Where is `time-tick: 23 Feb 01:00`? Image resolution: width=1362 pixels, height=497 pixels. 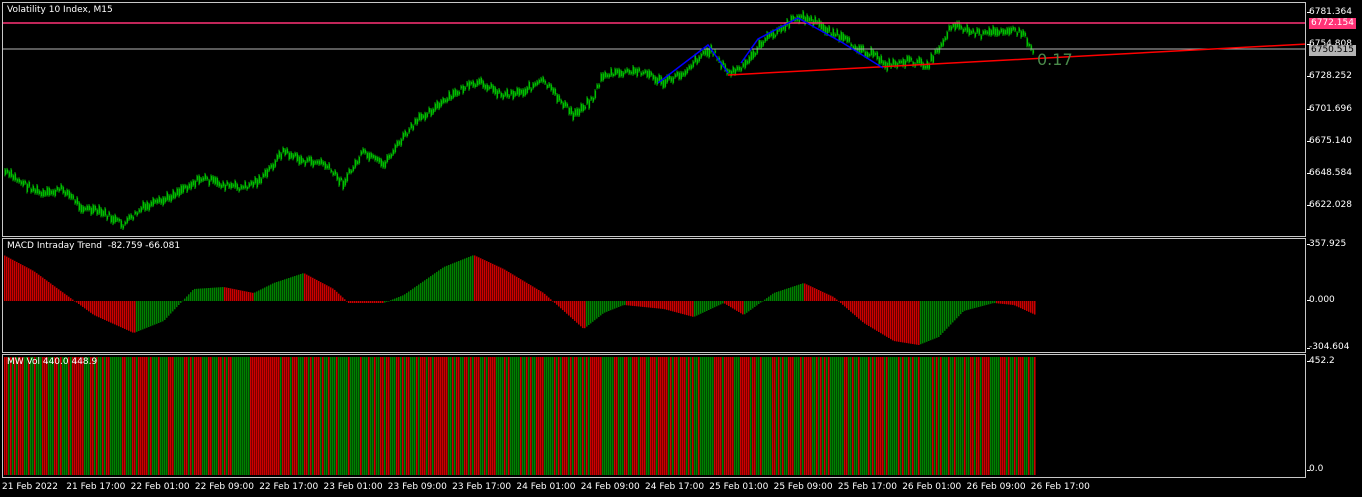
time-tick: 23 Feb 01:00 is located at coordinates (353, 487).